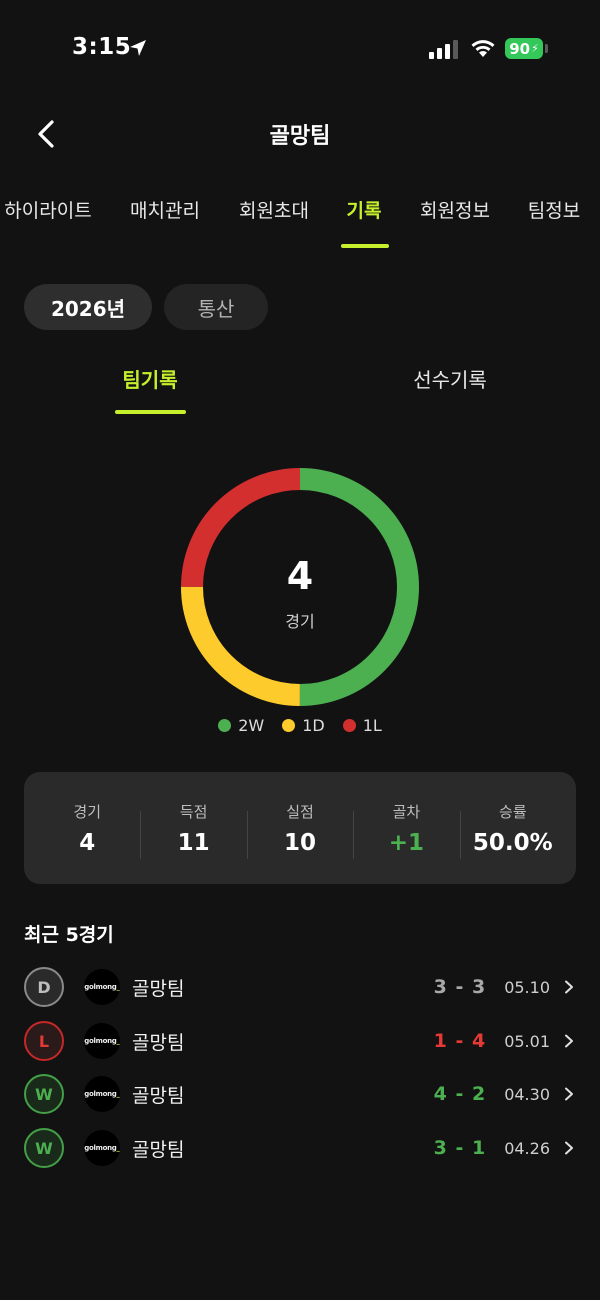 The image size is (600, 1300). What do you see at coordinates (88, 307) in the screenshot?
I see `year-filter-chip: 2026년` at bounding box center [88, 307].